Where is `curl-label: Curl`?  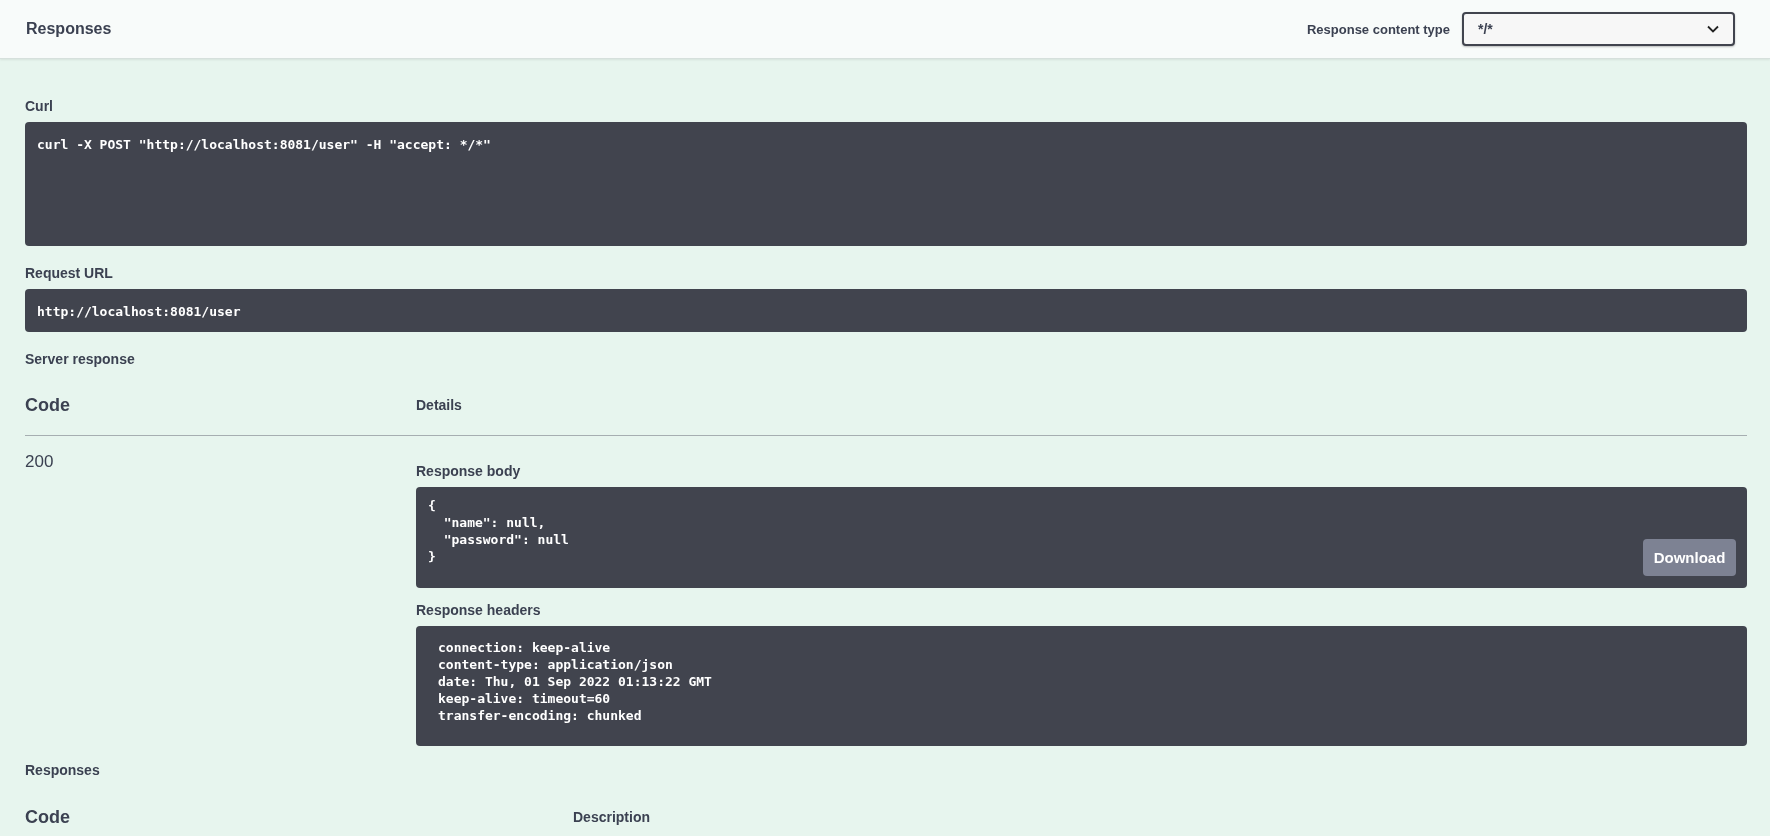 curl-label: Curl is located at coordinates (39, 106).